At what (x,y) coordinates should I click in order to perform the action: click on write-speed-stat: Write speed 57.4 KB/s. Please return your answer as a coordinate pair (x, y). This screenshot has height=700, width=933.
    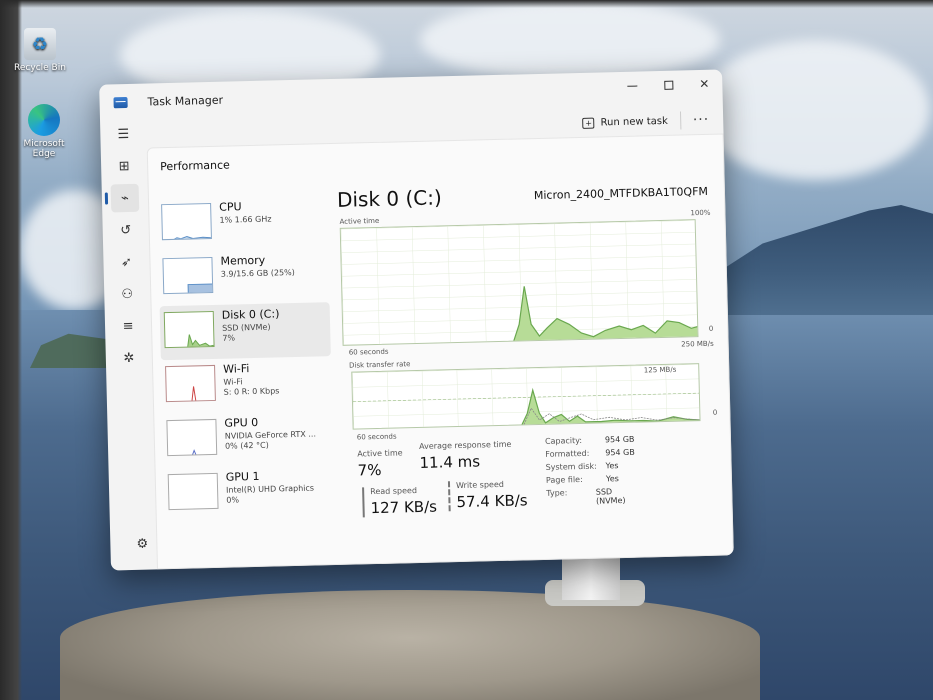
    Looking at the image, I should click on (487, 495).